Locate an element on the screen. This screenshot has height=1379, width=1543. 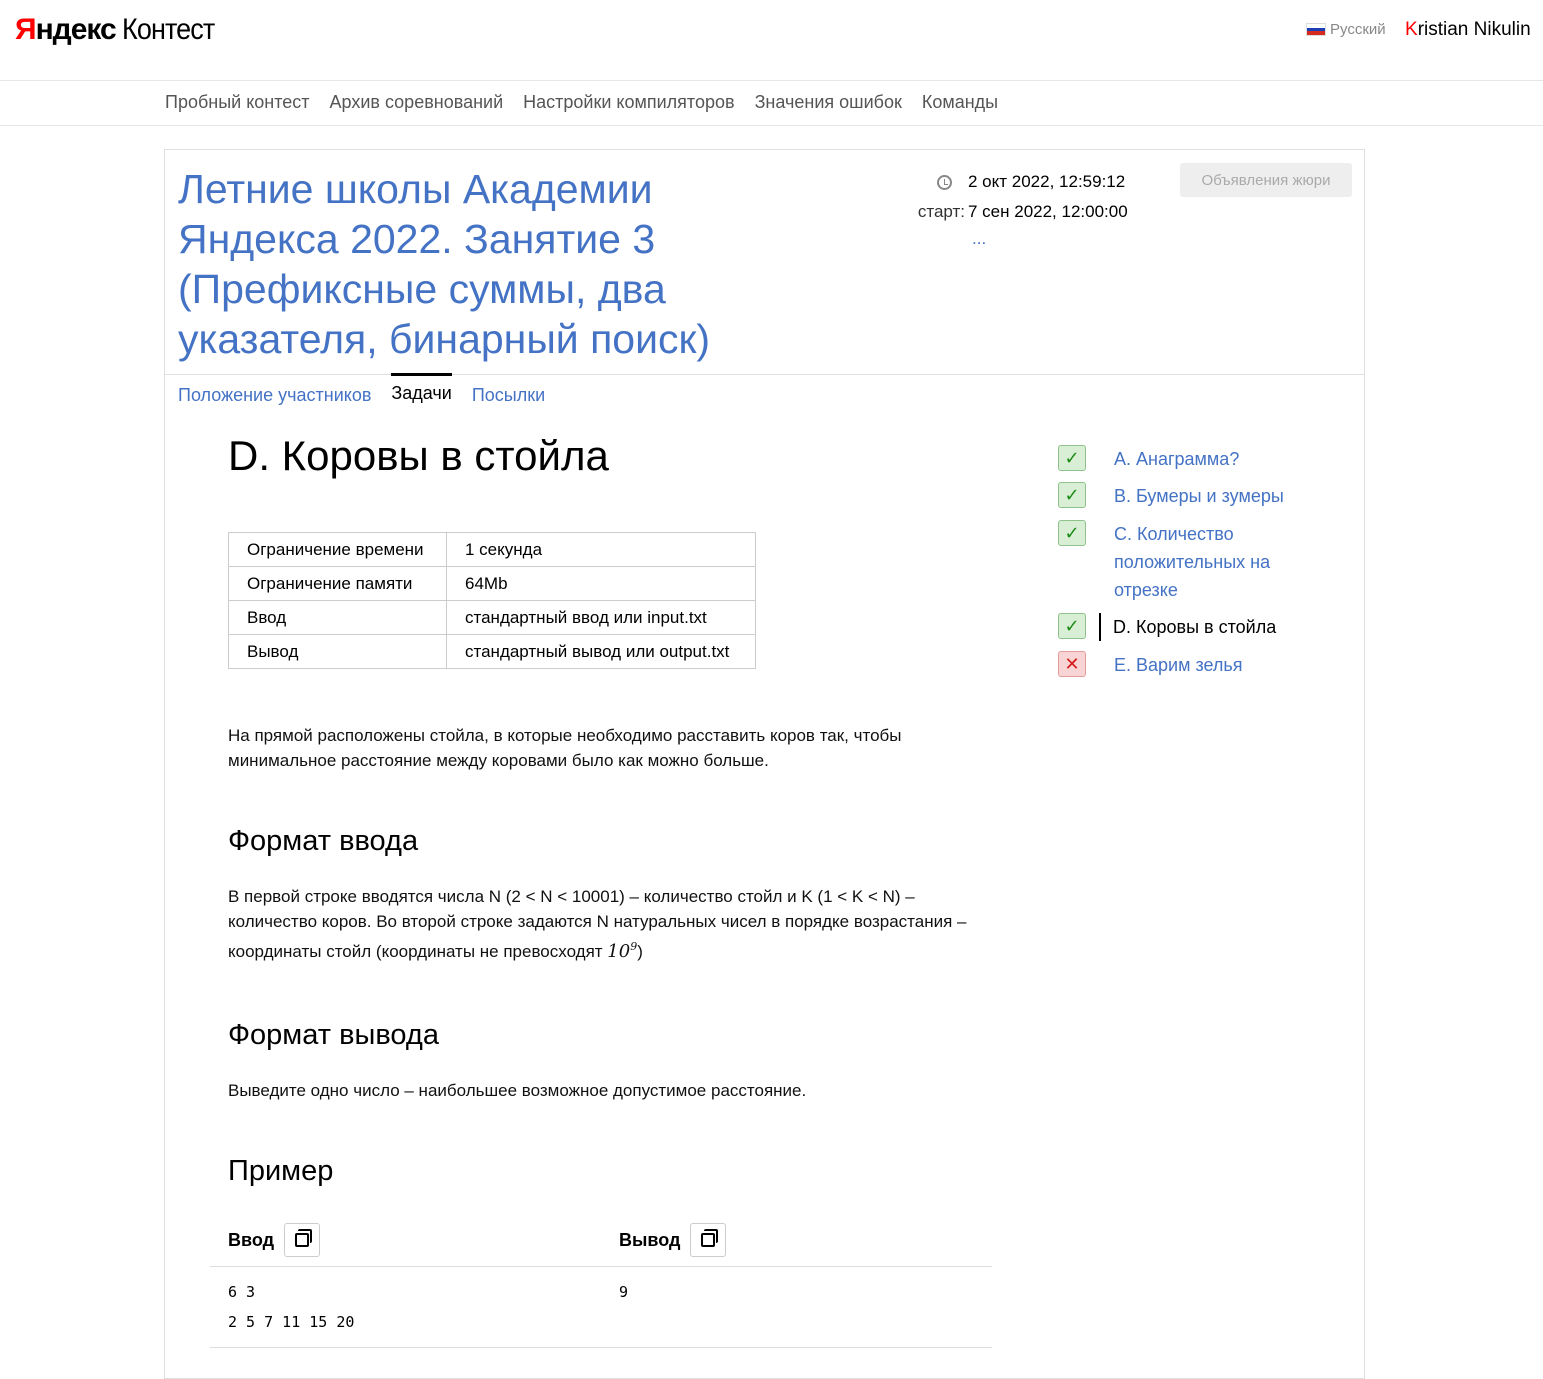
example-input-header: Ввод is located at coordinates (274, 1240).